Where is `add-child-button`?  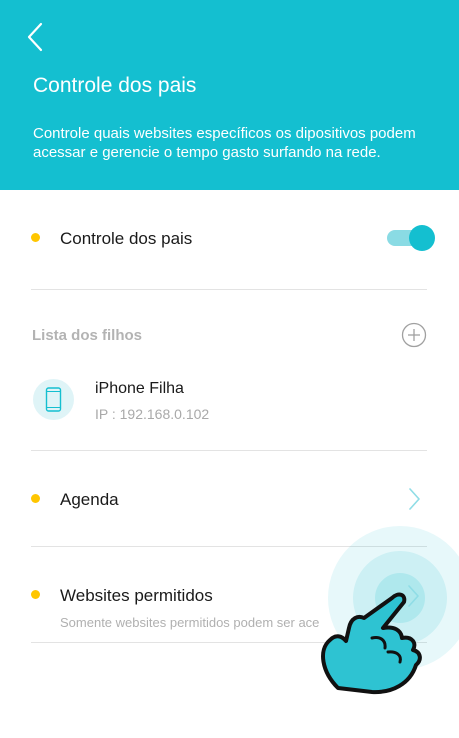 add-child-button is located at coordinates (414, 335).